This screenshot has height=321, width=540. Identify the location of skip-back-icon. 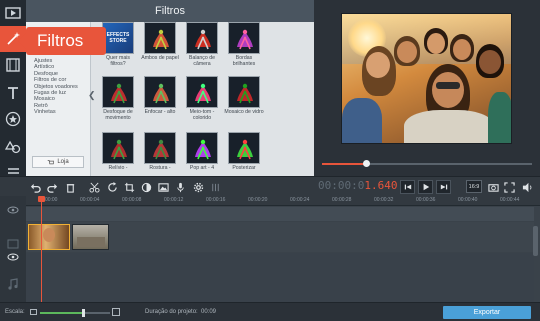
(407, 187).